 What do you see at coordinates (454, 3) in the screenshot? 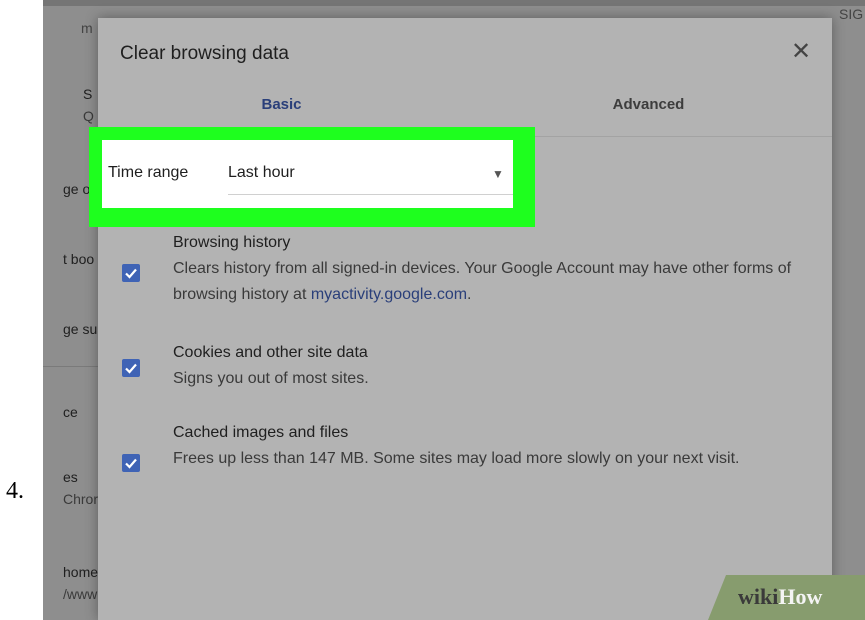
I see `background-top-strip` at bounding box center [454, 3].